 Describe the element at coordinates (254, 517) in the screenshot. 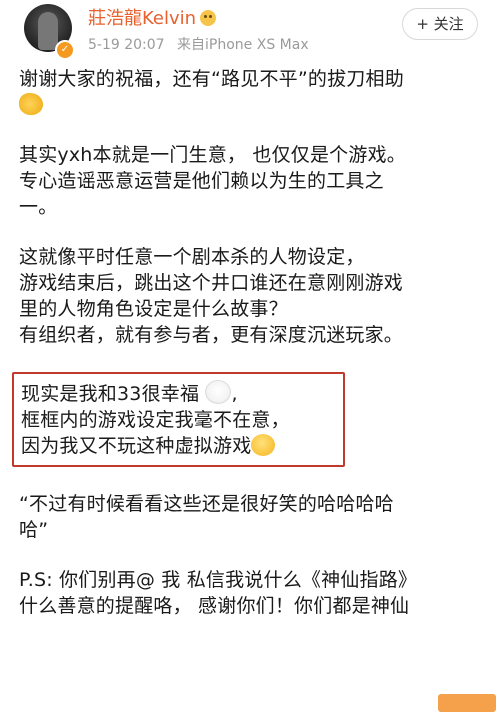

I see `paragraph-quote: “不过有时候看看这些还是很好笑的哈哈哈哈 哈”` at that location.